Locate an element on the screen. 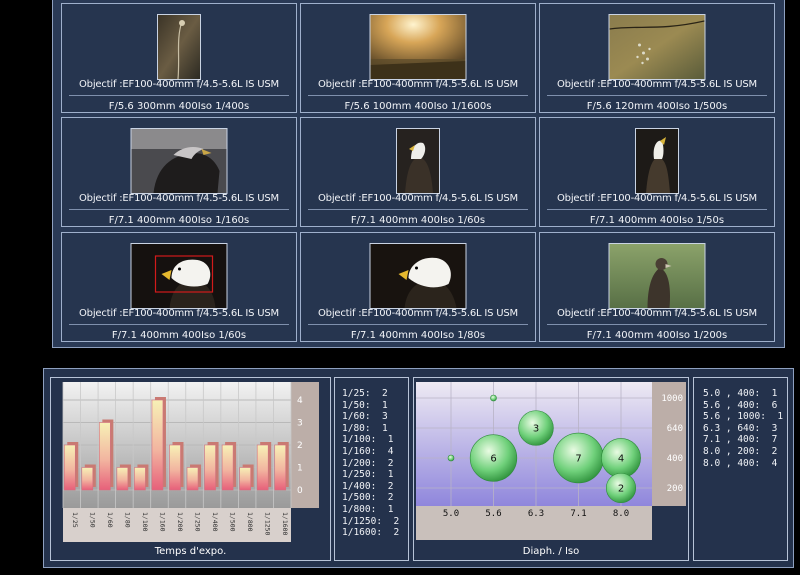  bar-xtick-label: 1/400 is located at coordinates (215, 522).